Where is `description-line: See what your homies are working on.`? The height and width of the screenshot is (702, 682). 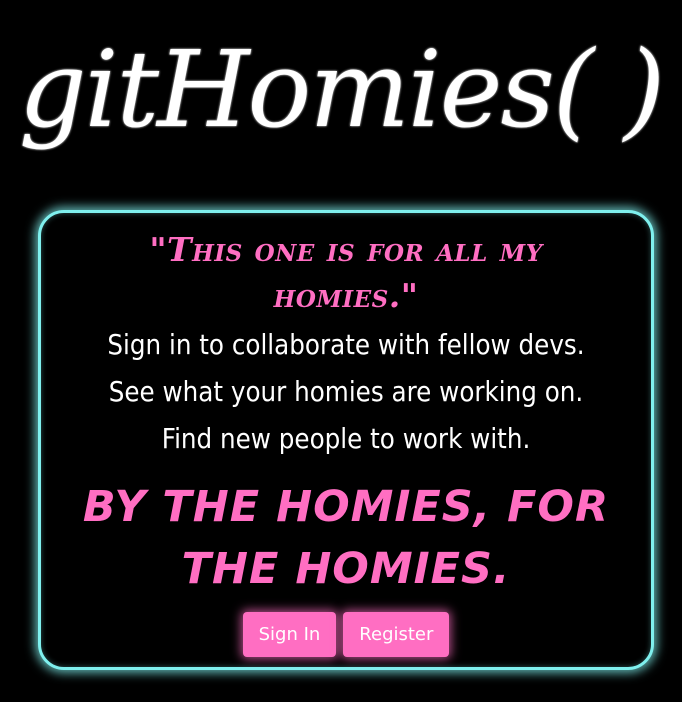
description-line: See what your homies are working on. is located at coordinates (346, 391).